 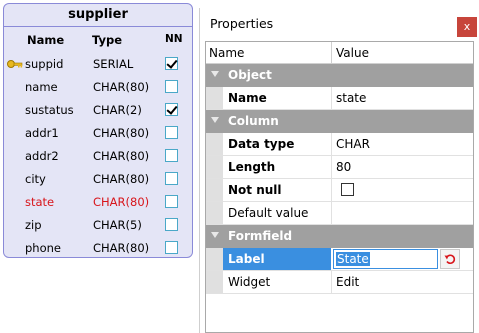 I want to click on field-row-addr2: addr2 CHAR(80), so click(x=98, y=156).